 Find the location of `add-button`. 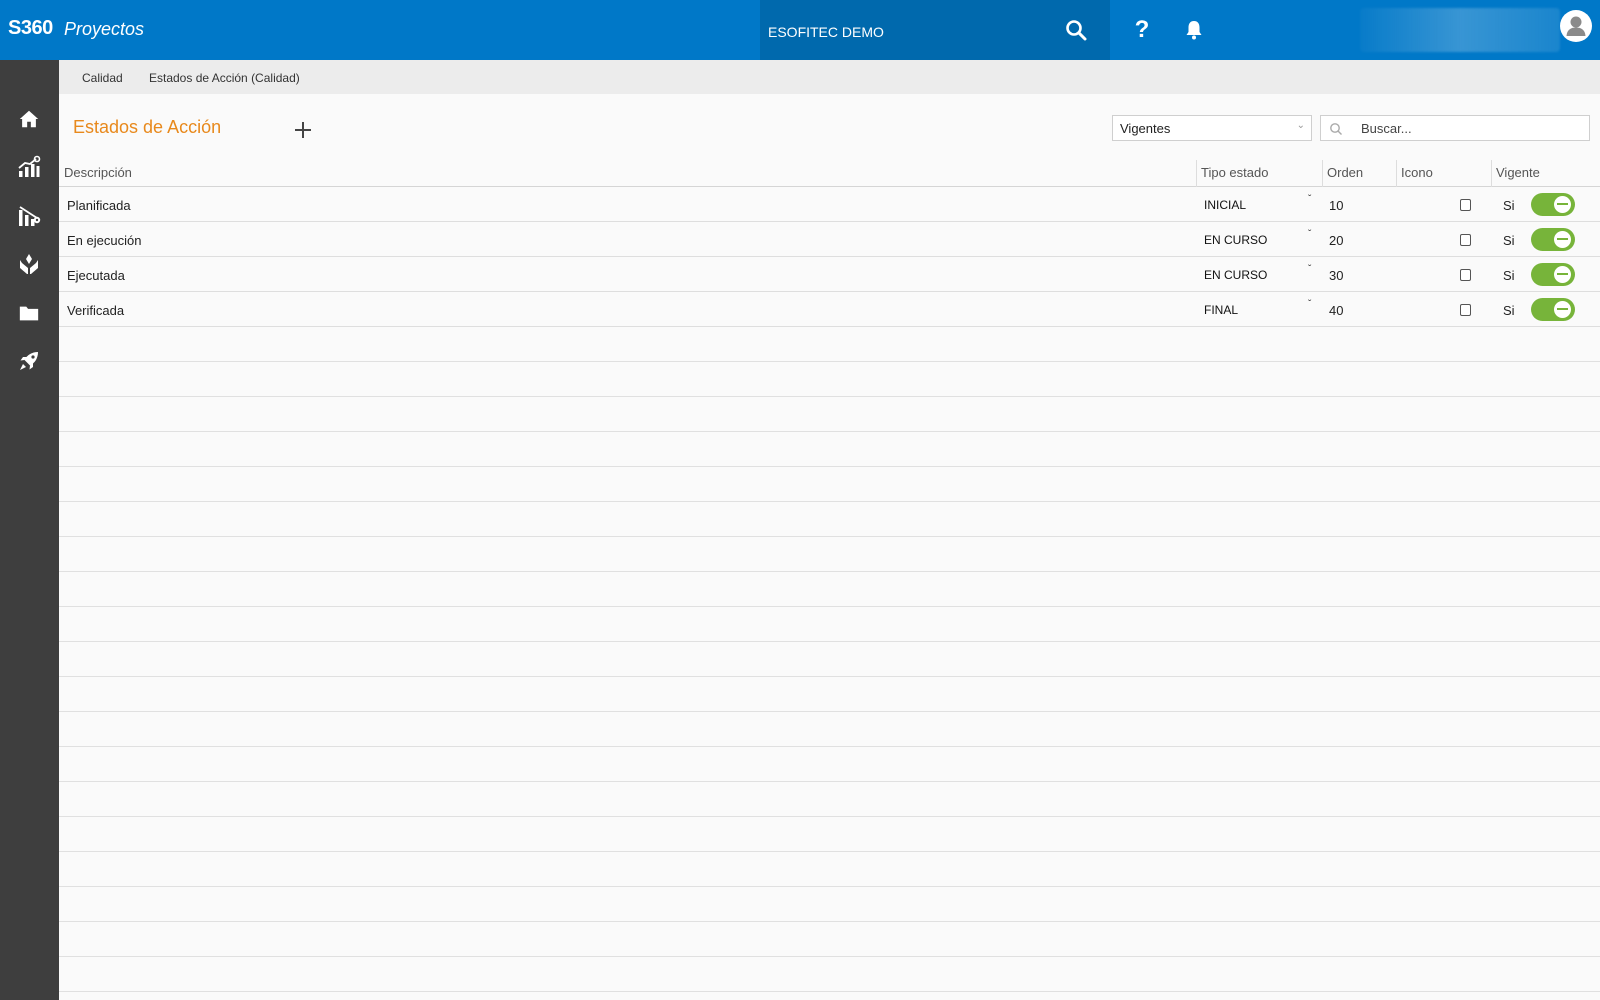

add-button is located at coordinates (303, 130).